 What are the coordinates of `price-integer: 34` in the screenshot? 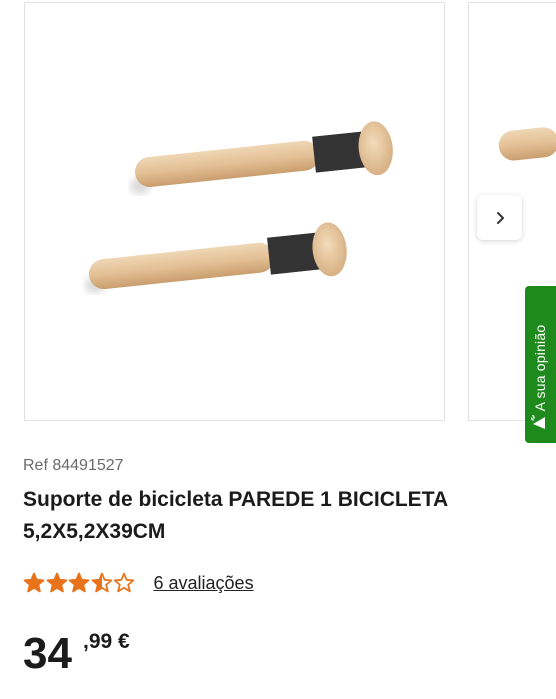 It's located at (47, 653).